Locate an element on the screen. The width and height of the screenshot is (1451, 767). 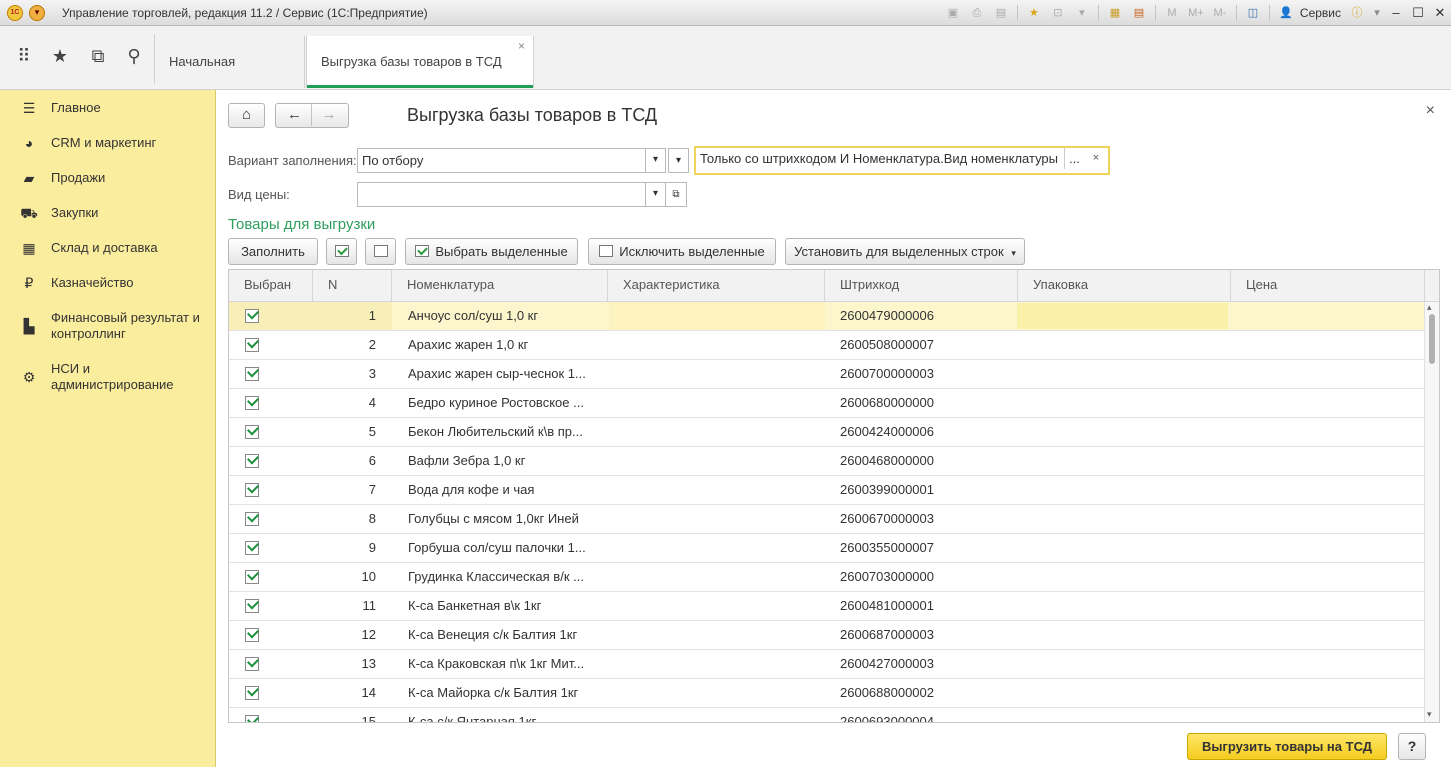
history-icon: ▾ is located at coordinates (1082, 13).